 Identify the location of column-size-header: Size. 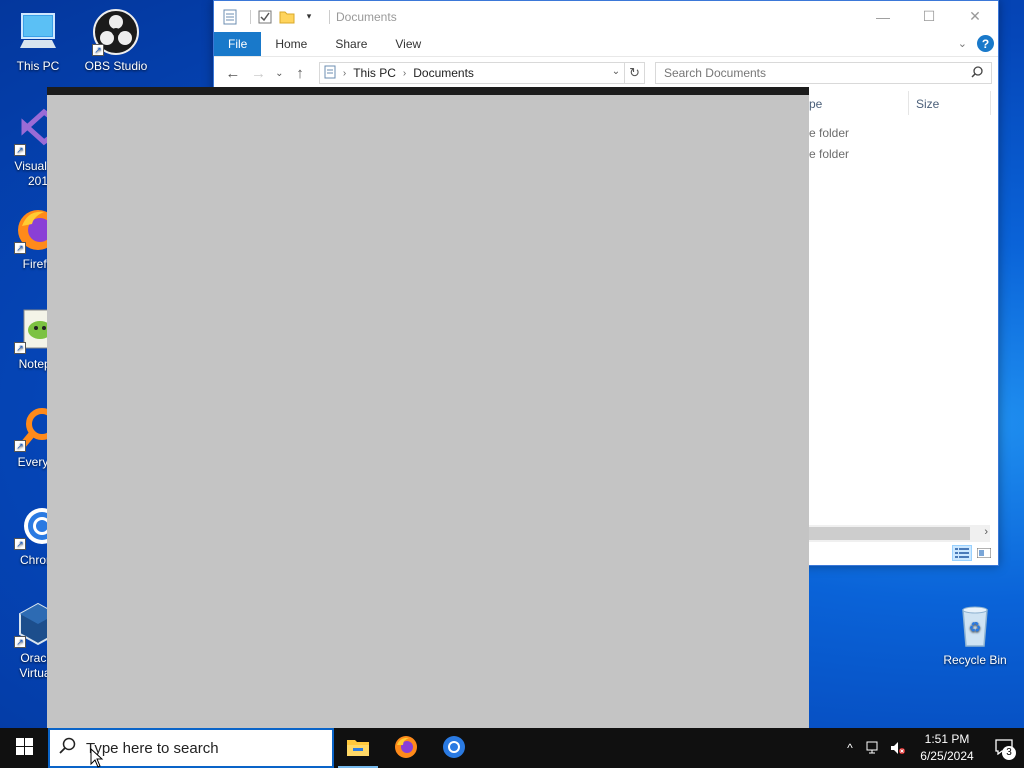
(927, 104).